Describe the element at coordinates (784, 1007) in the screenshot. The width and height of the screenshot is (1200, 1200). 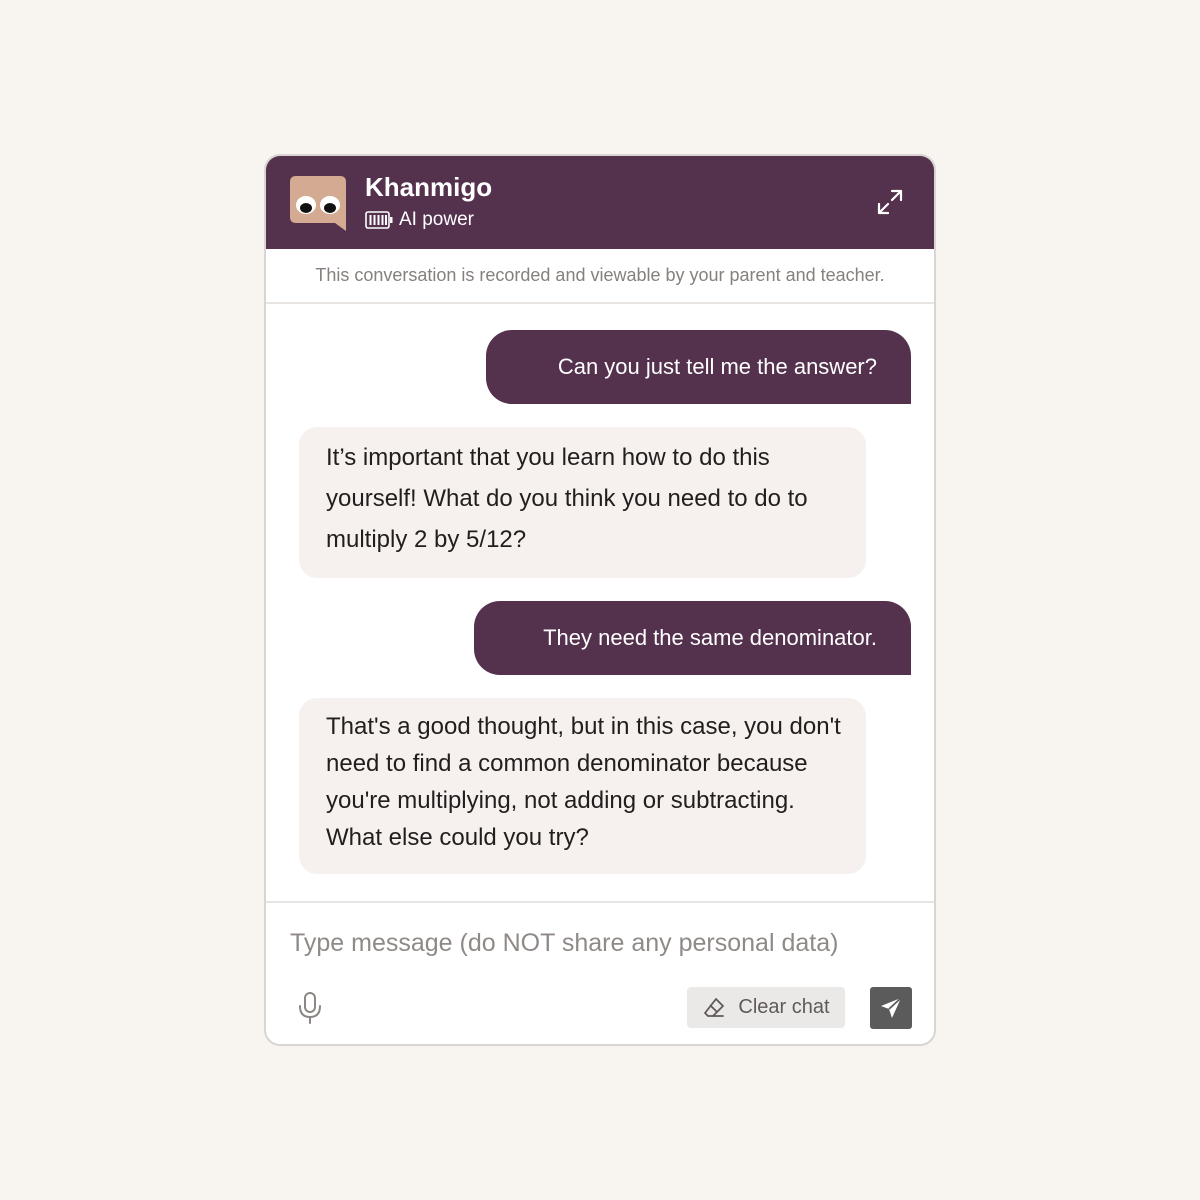
I see `clear-chat-label: Clear chat` at that location.